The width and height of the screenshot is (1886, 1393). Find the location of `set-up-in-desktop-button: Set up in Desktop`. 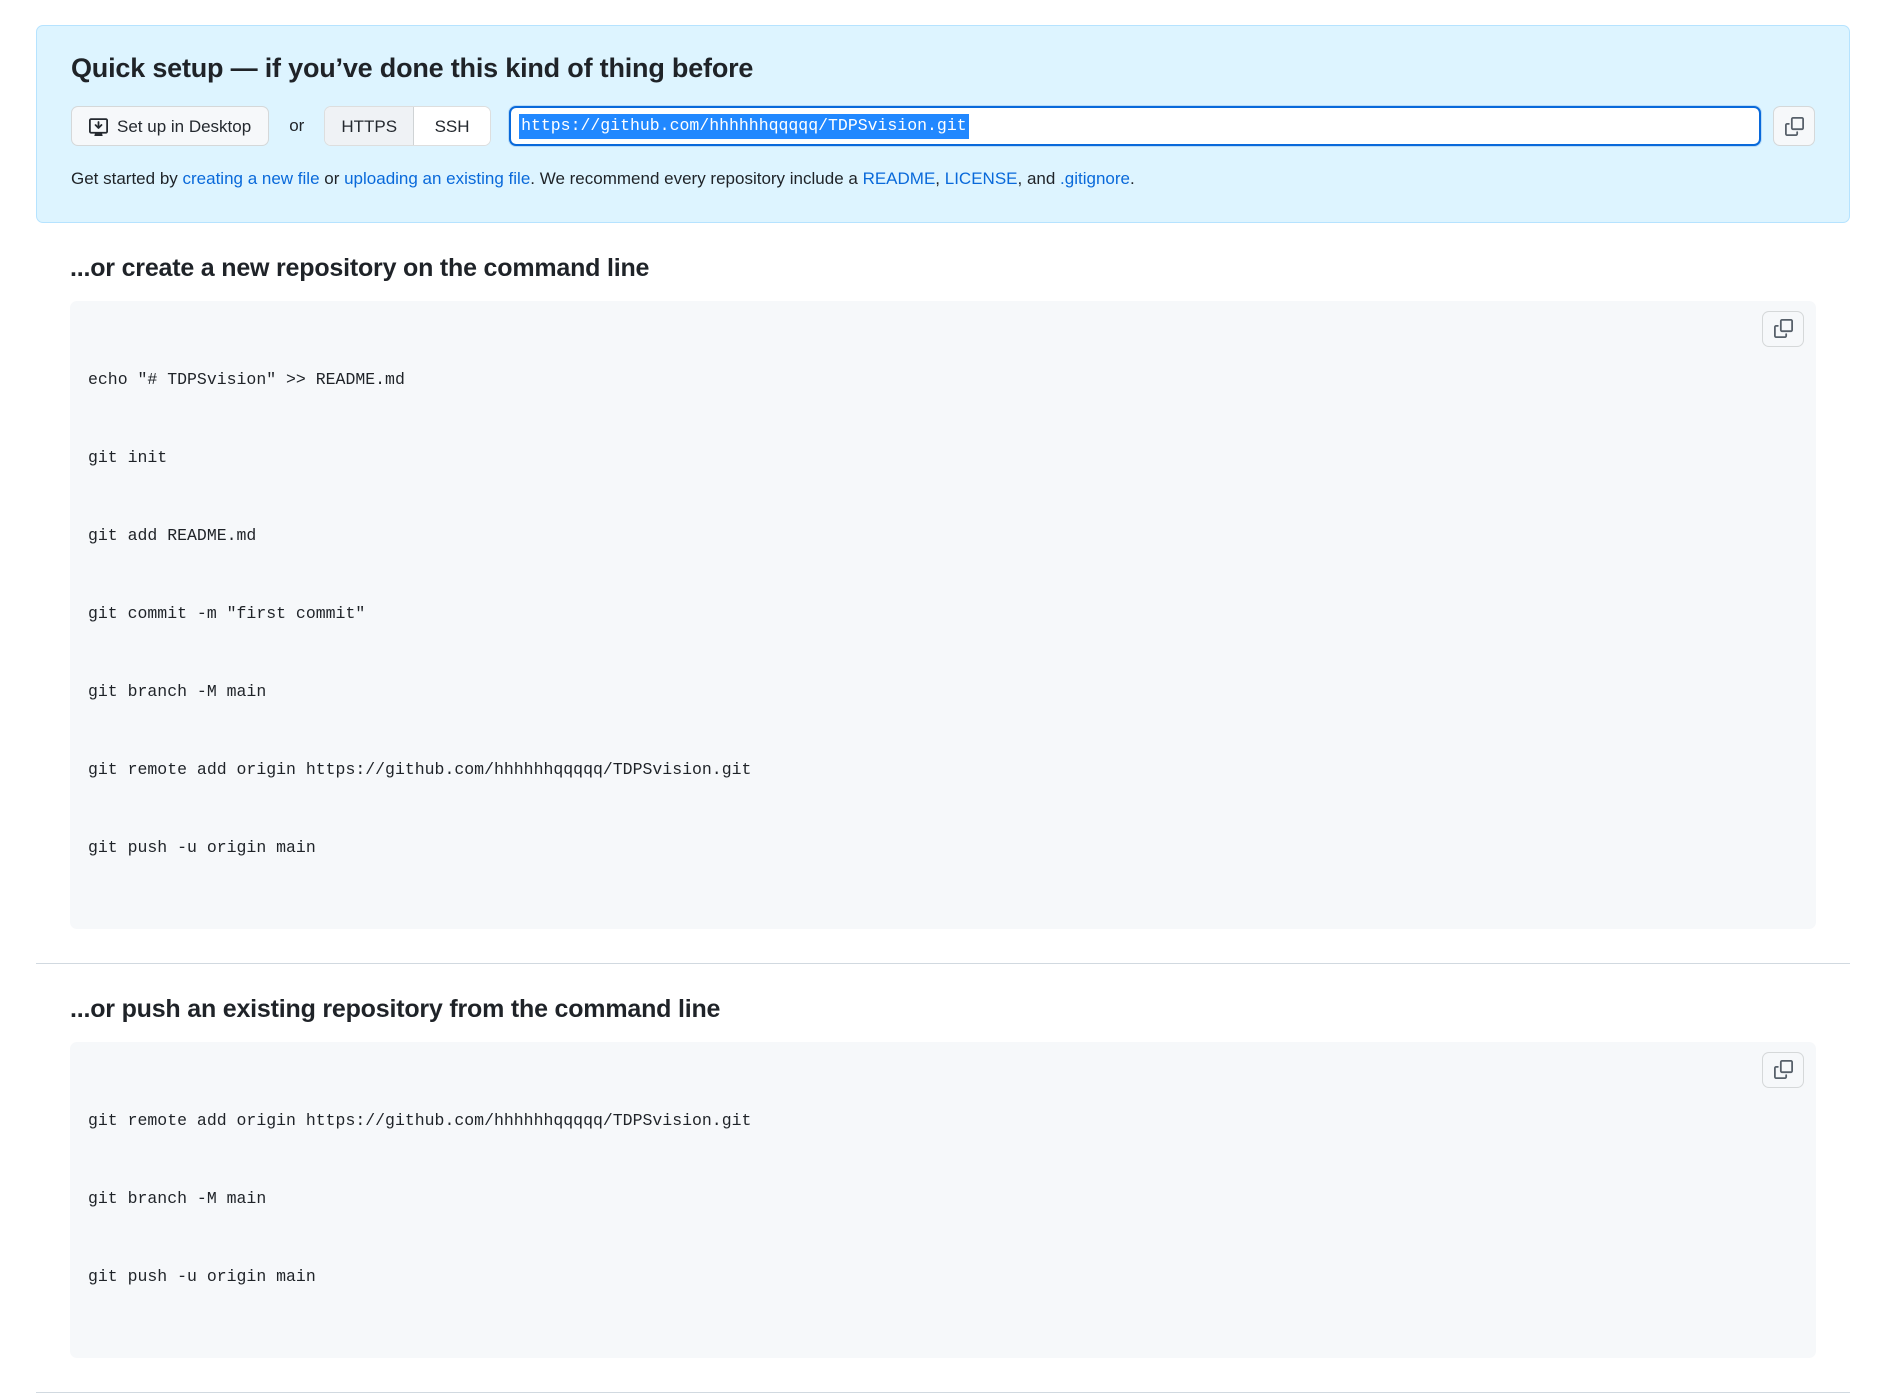

set-up-in-desktop-button: Set up in Desktop is located at coordinates (170, 126).